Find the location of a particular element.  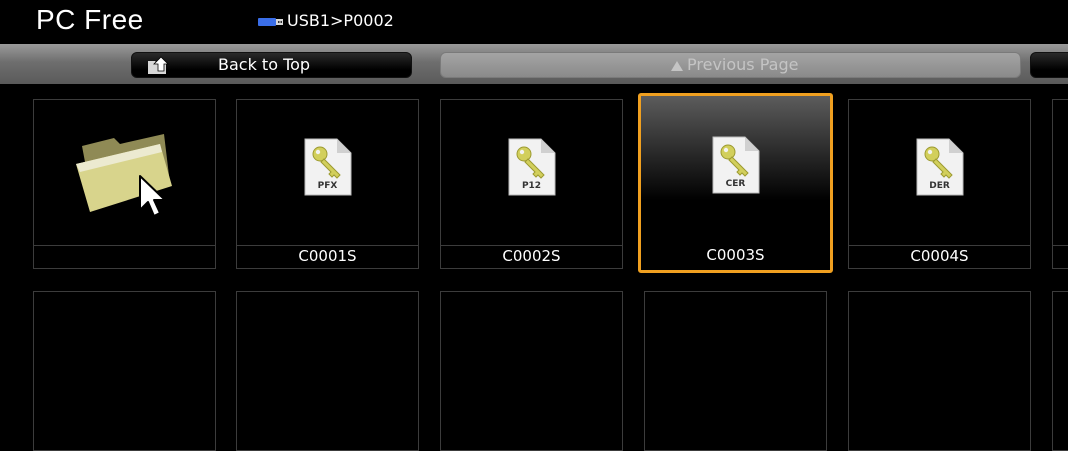

triangle-up-icon is located at coordinates (677, 66).